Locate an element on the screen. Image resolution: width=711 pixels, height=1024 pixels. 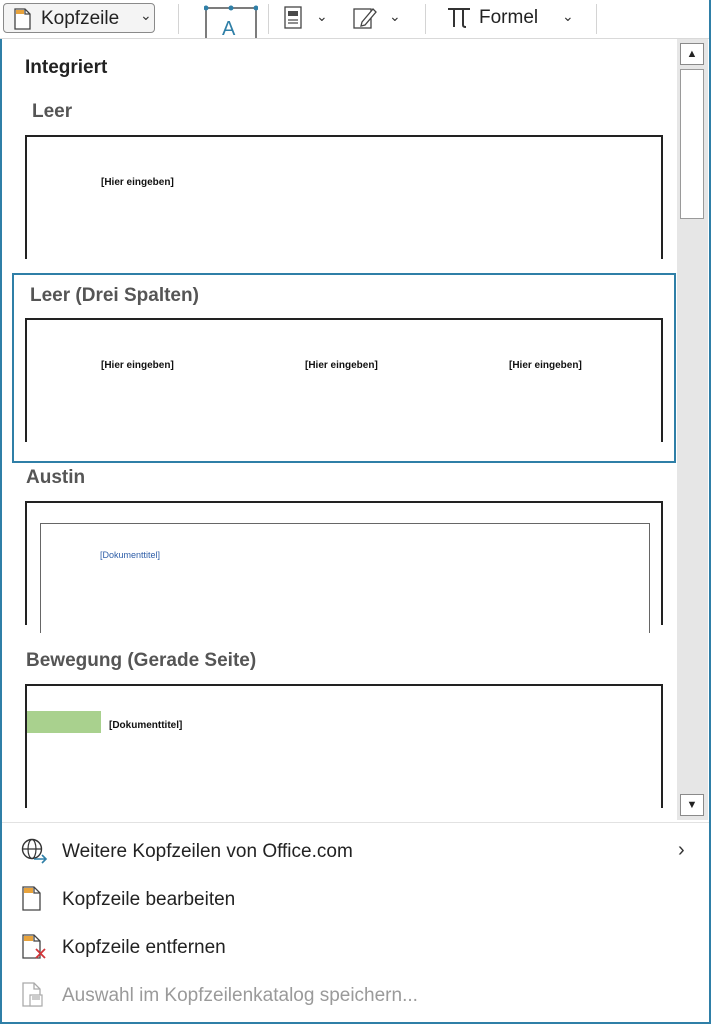
signature-line-icon is located at coordinates (365, 20).